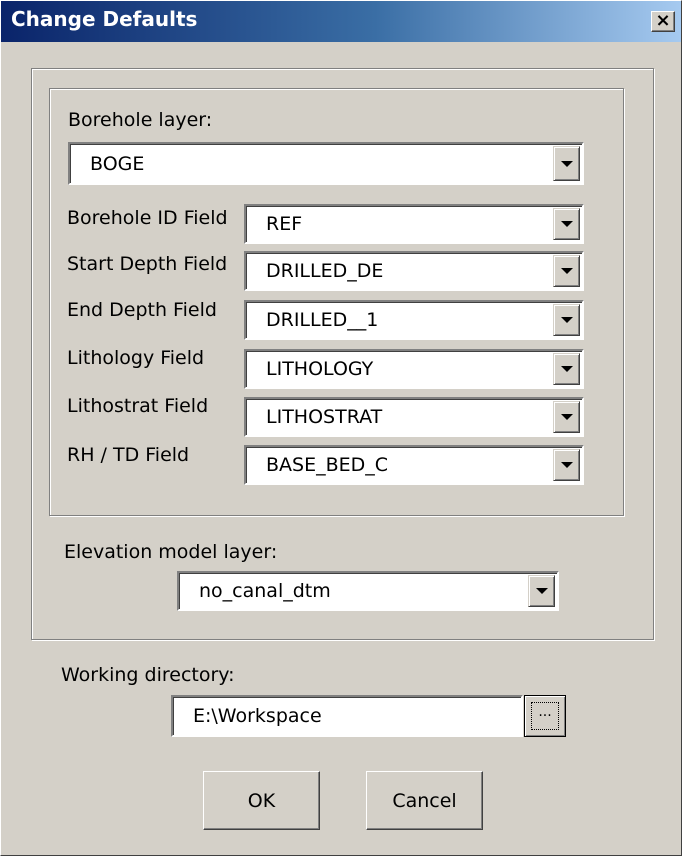 This screenshot has width=682, height=856. What do you see at coordinates (117, 163) in the screenshot?
I see `borehole-layer-value: BOGE` at bounding box center [117, 163].